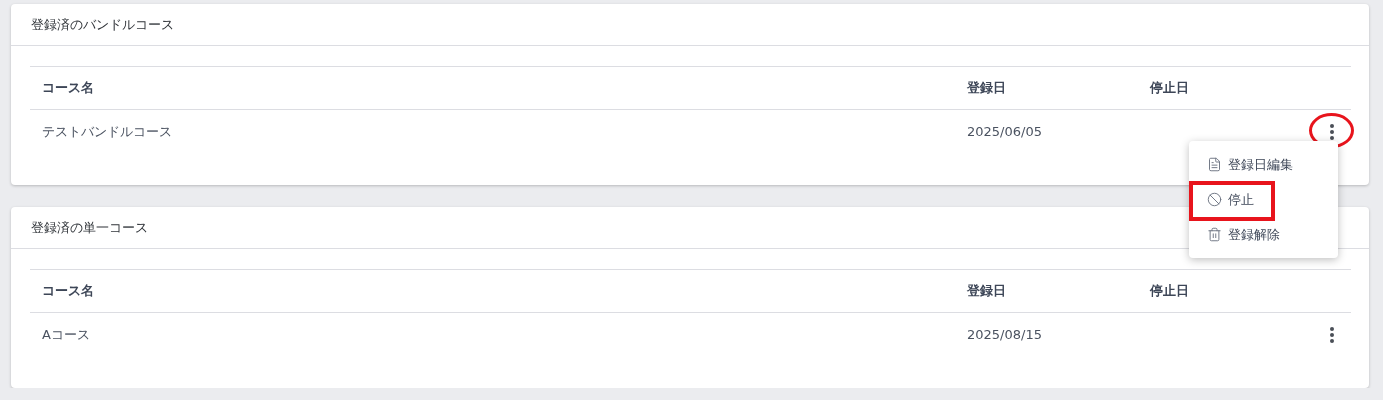  I want to click on menu-item: 登録解除, so click(1263, 234).